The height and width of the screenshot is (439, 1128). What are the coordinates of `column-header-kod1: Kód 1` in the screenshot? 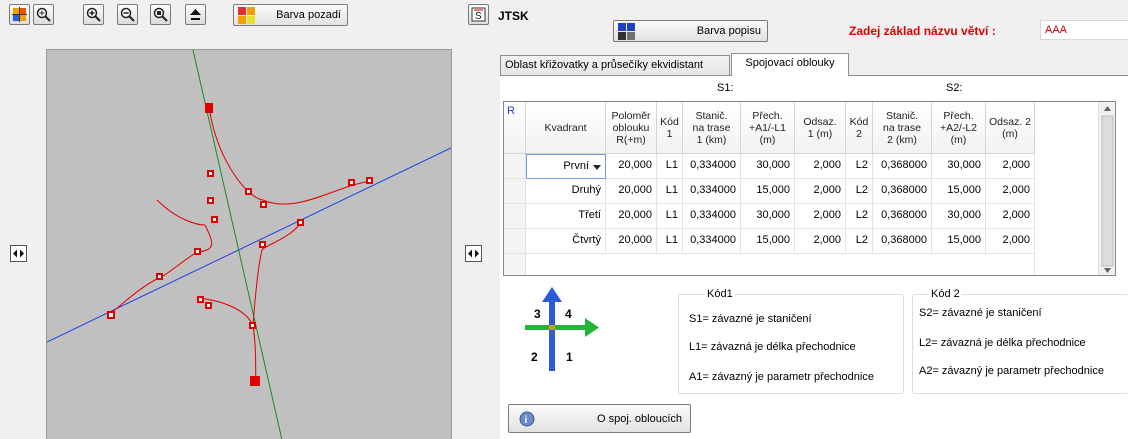 It's located at (670, 128).